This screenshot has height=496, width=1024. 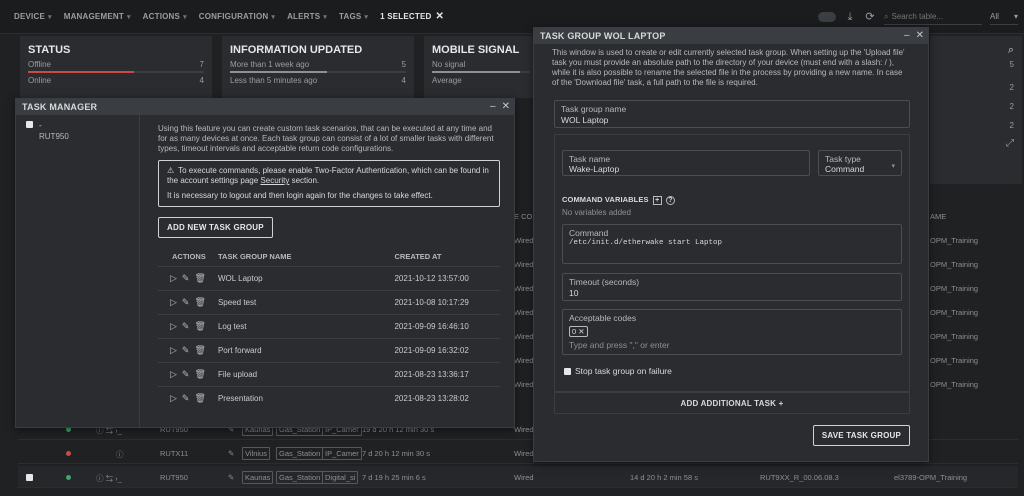 I want to click on table-row: ▷ ✎ 🗑 Log test 2021-09-09 16:46:10, so click(x=329, y=326).